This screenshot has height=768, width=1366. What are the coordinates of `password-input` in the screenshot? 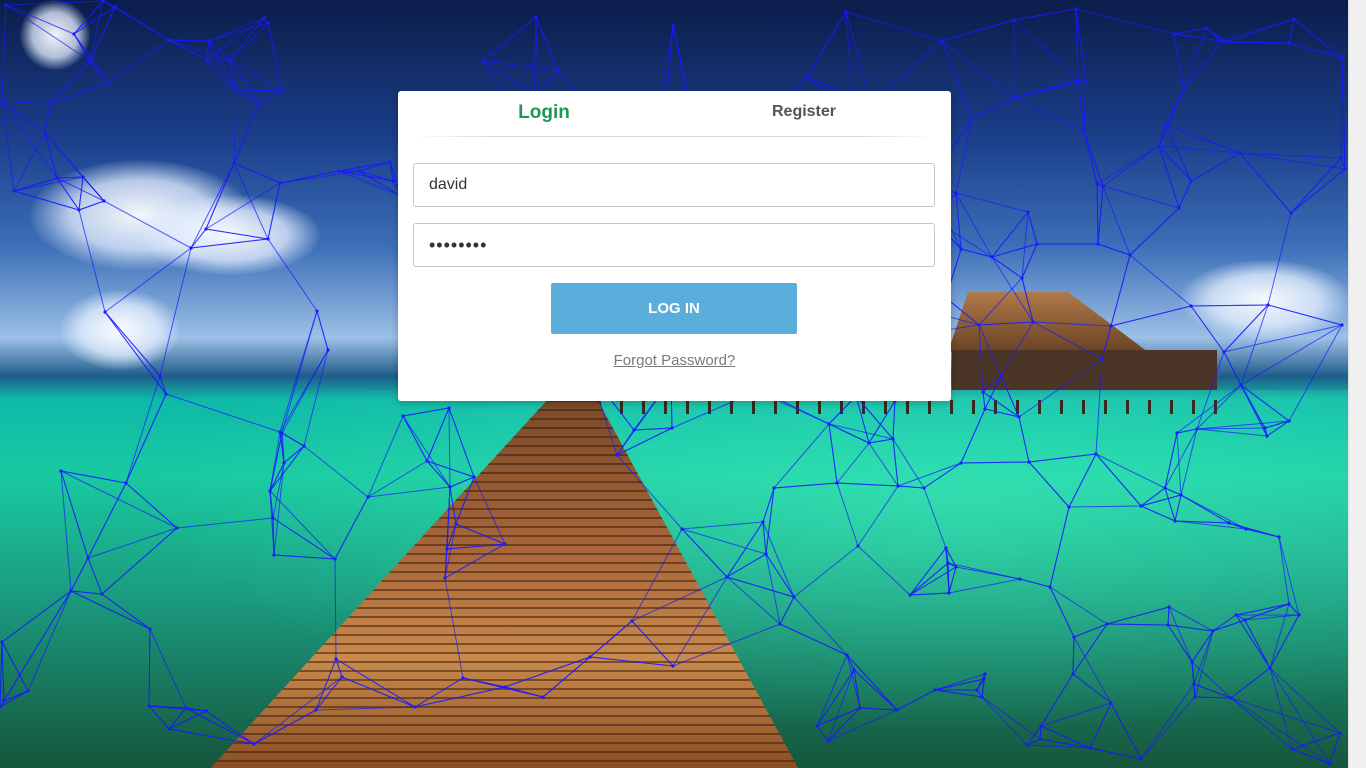 It's located at (674, 245).